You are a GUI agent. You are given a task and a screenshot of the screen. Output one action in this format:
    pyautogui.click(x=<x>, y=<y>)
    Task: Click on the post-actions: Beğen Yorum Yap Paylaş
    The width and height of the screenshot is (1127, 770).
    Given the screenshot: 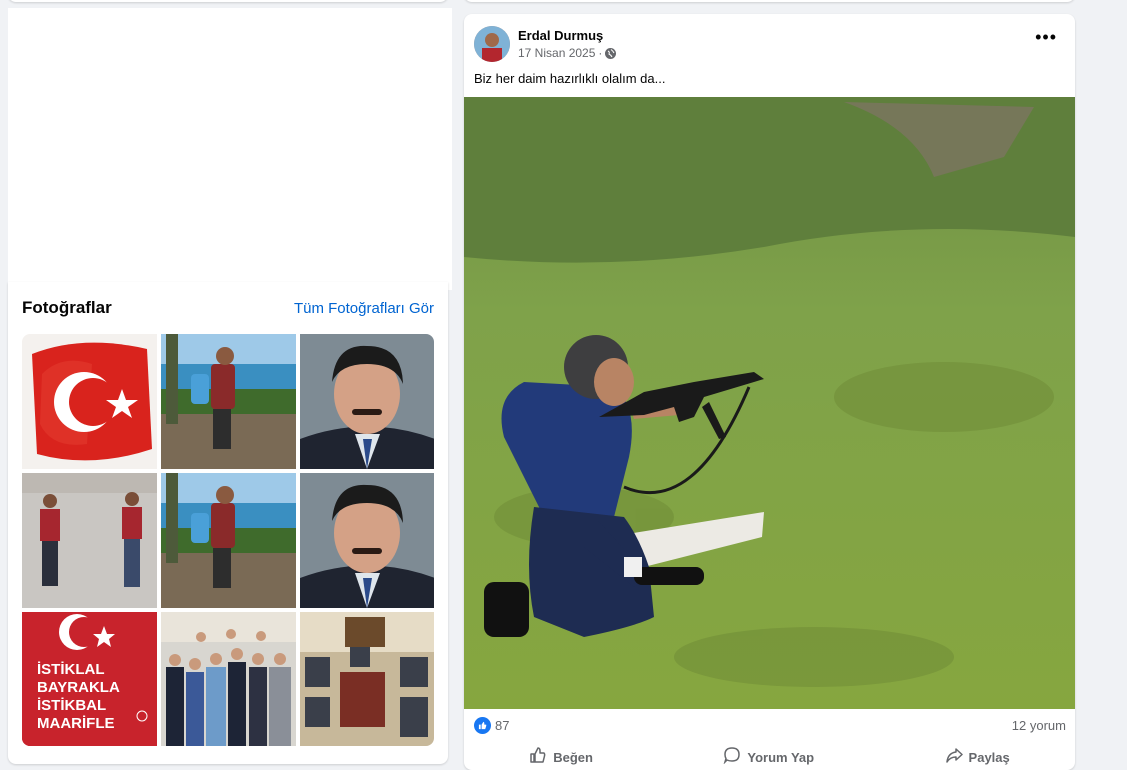 What is the action you would take?
    pyautogui.click(x=769, y=755)
    